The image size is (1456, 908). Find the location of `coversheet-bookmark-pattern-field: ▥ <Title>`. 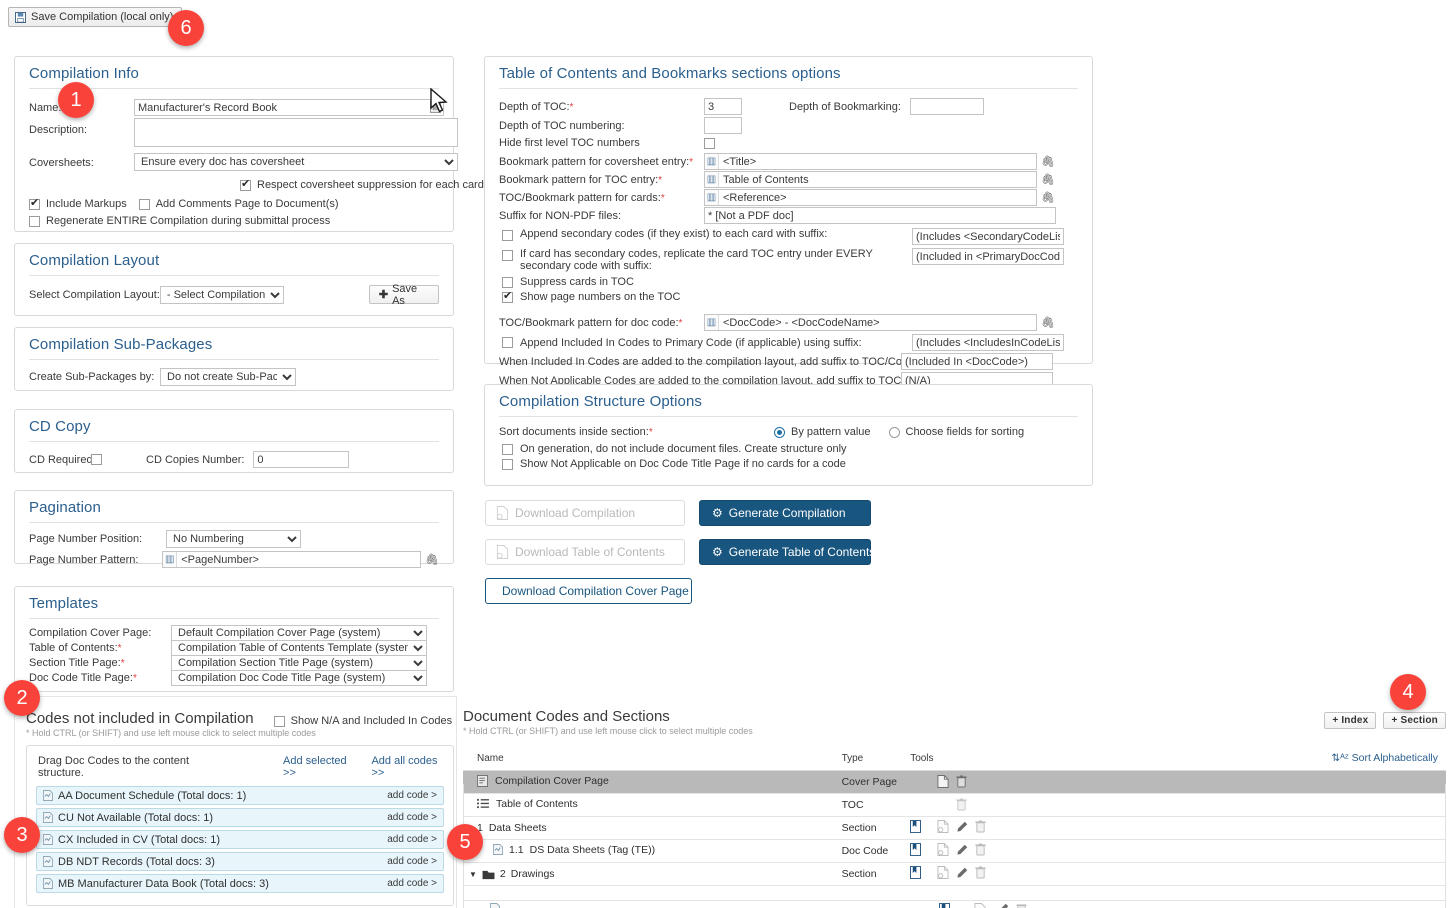

coversheet-bookmark-pattern-field: ▥ <Title> is located at coordinates (870, 161).